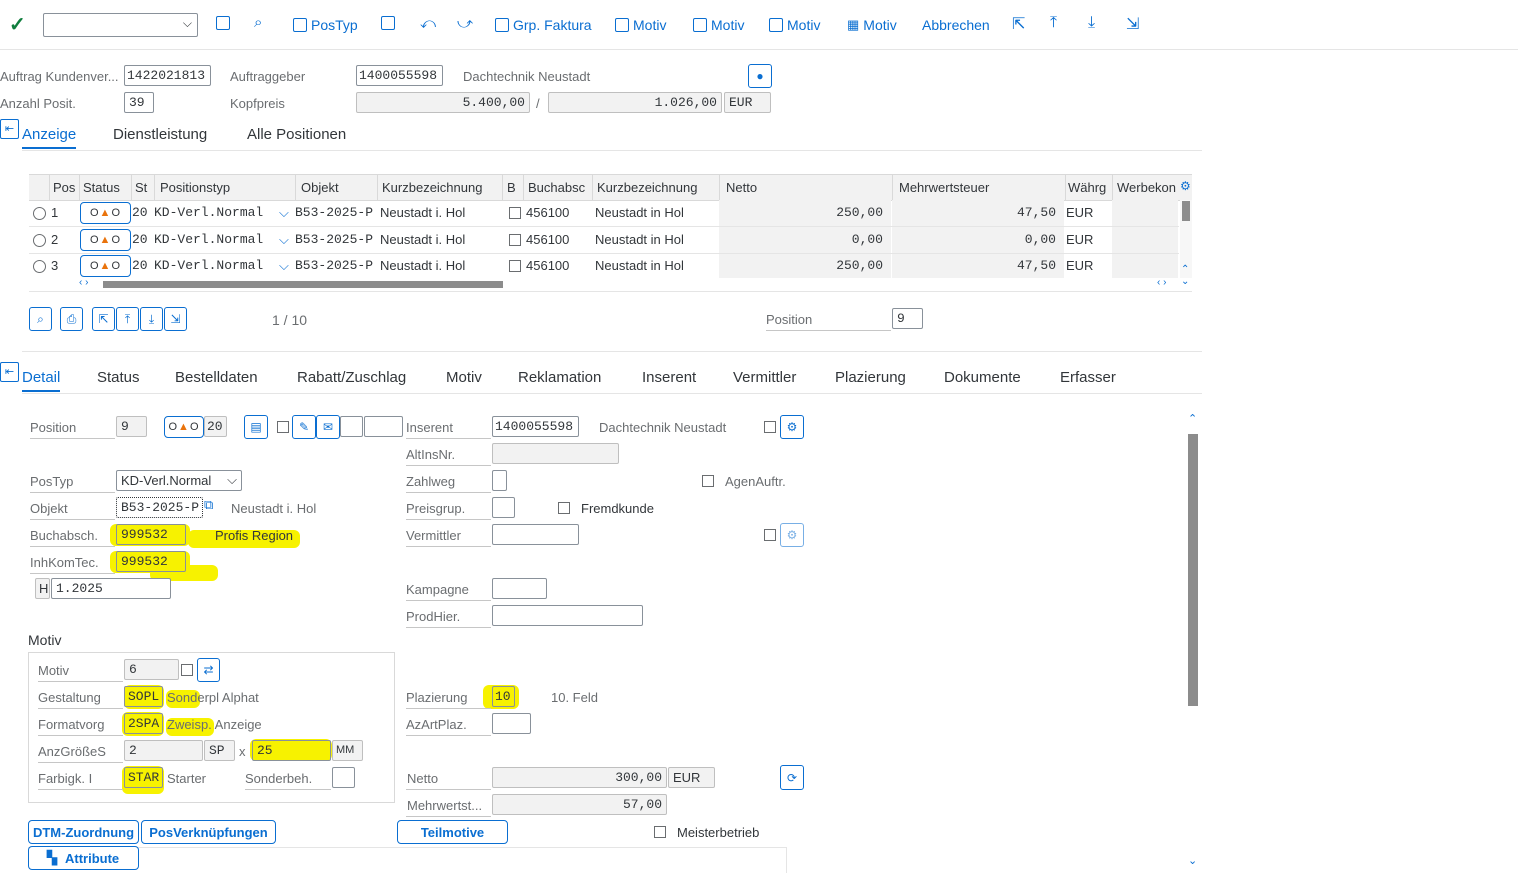  What do you see at coordinates (399, 75) in the screenshot?
I see `auftraggeber-field: 1400055598` at bounding box center [399, 75].